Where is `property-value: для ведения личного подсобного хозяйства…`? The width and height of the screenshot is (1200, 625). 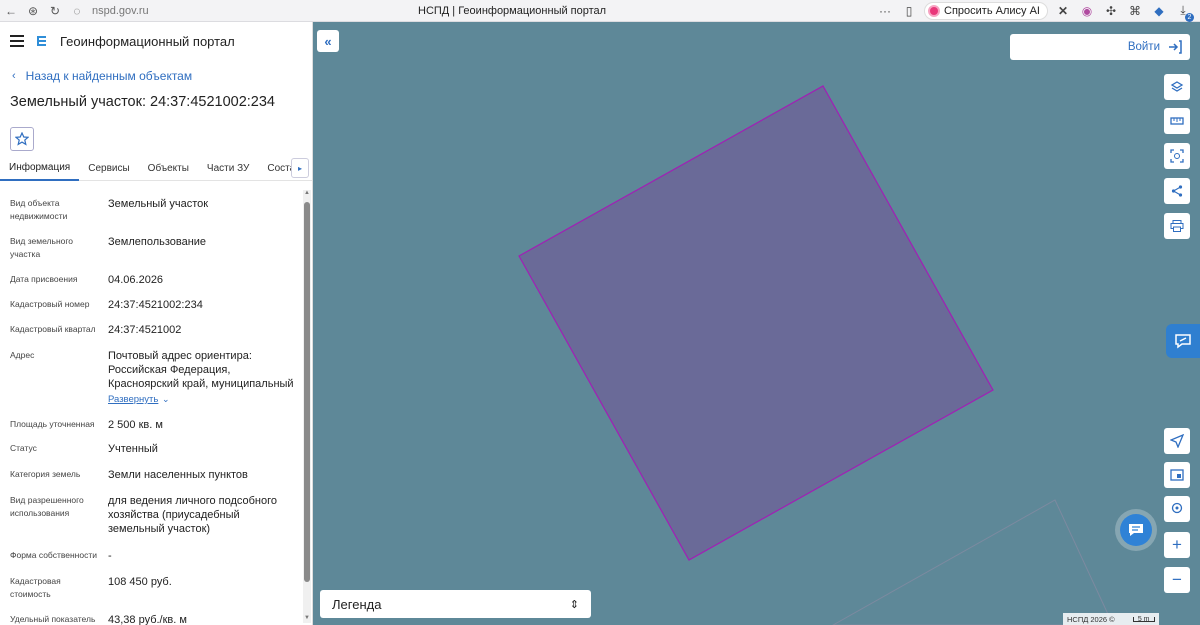
property-value: для ведения личного подсобного хозяйства… is located at coordinates (193, 515).